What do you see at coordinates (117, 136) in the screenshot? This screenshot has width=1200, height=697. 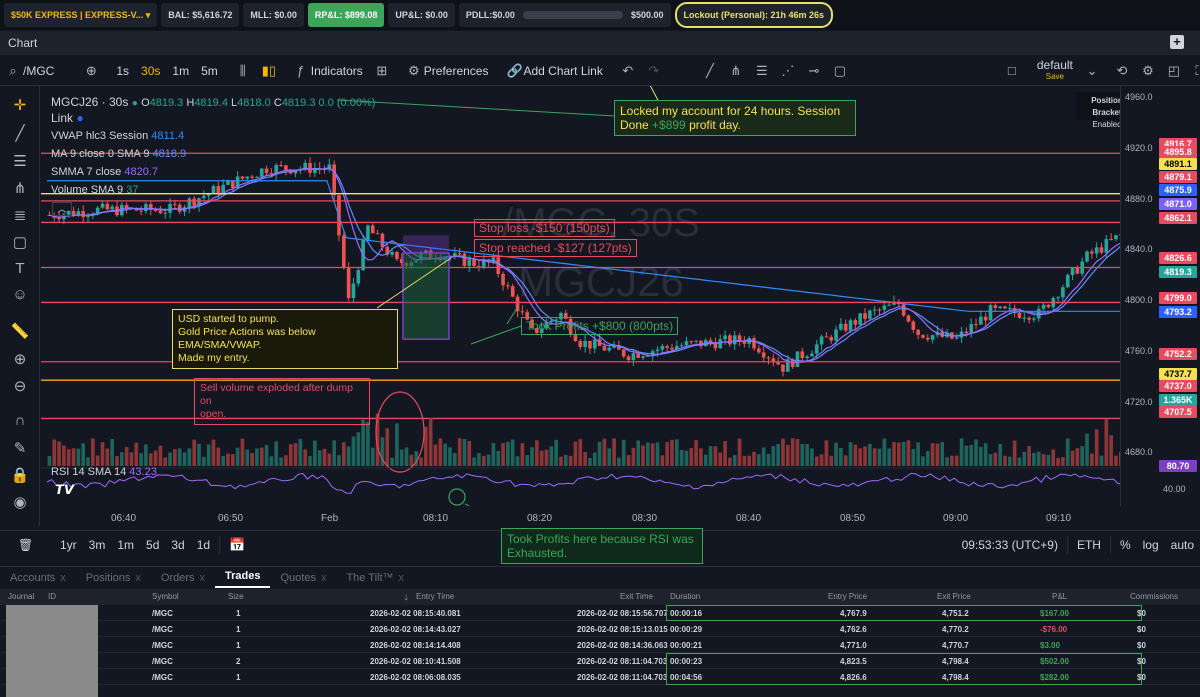 I see `legend-vwap: VWAP hlc3 Session 4811.4` at bounding box center [117, 136].